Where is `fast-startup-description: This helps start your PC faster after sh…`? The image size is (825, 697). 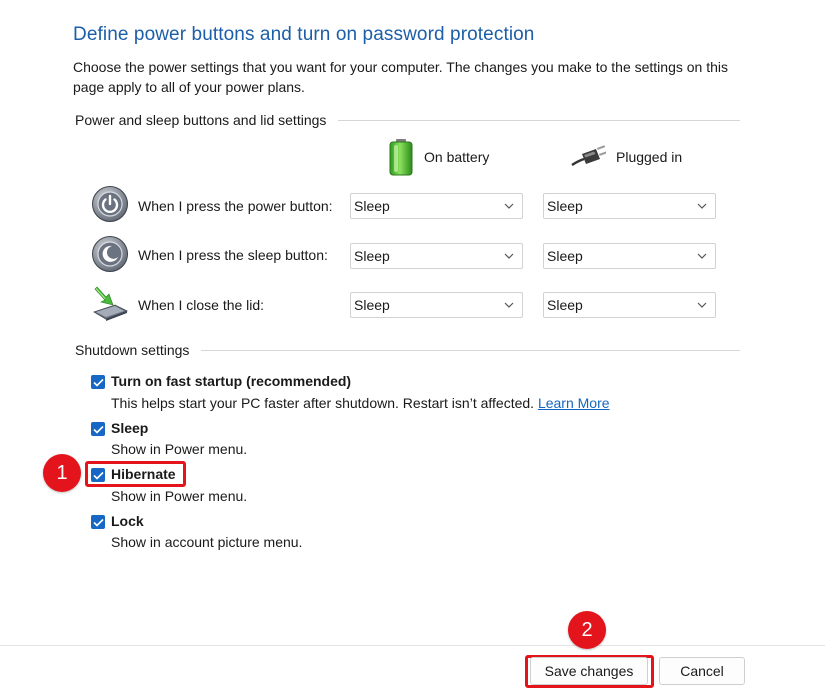
fast-startup-description: This helps start your PC faster after sh… is located at coordinates (360, 403).